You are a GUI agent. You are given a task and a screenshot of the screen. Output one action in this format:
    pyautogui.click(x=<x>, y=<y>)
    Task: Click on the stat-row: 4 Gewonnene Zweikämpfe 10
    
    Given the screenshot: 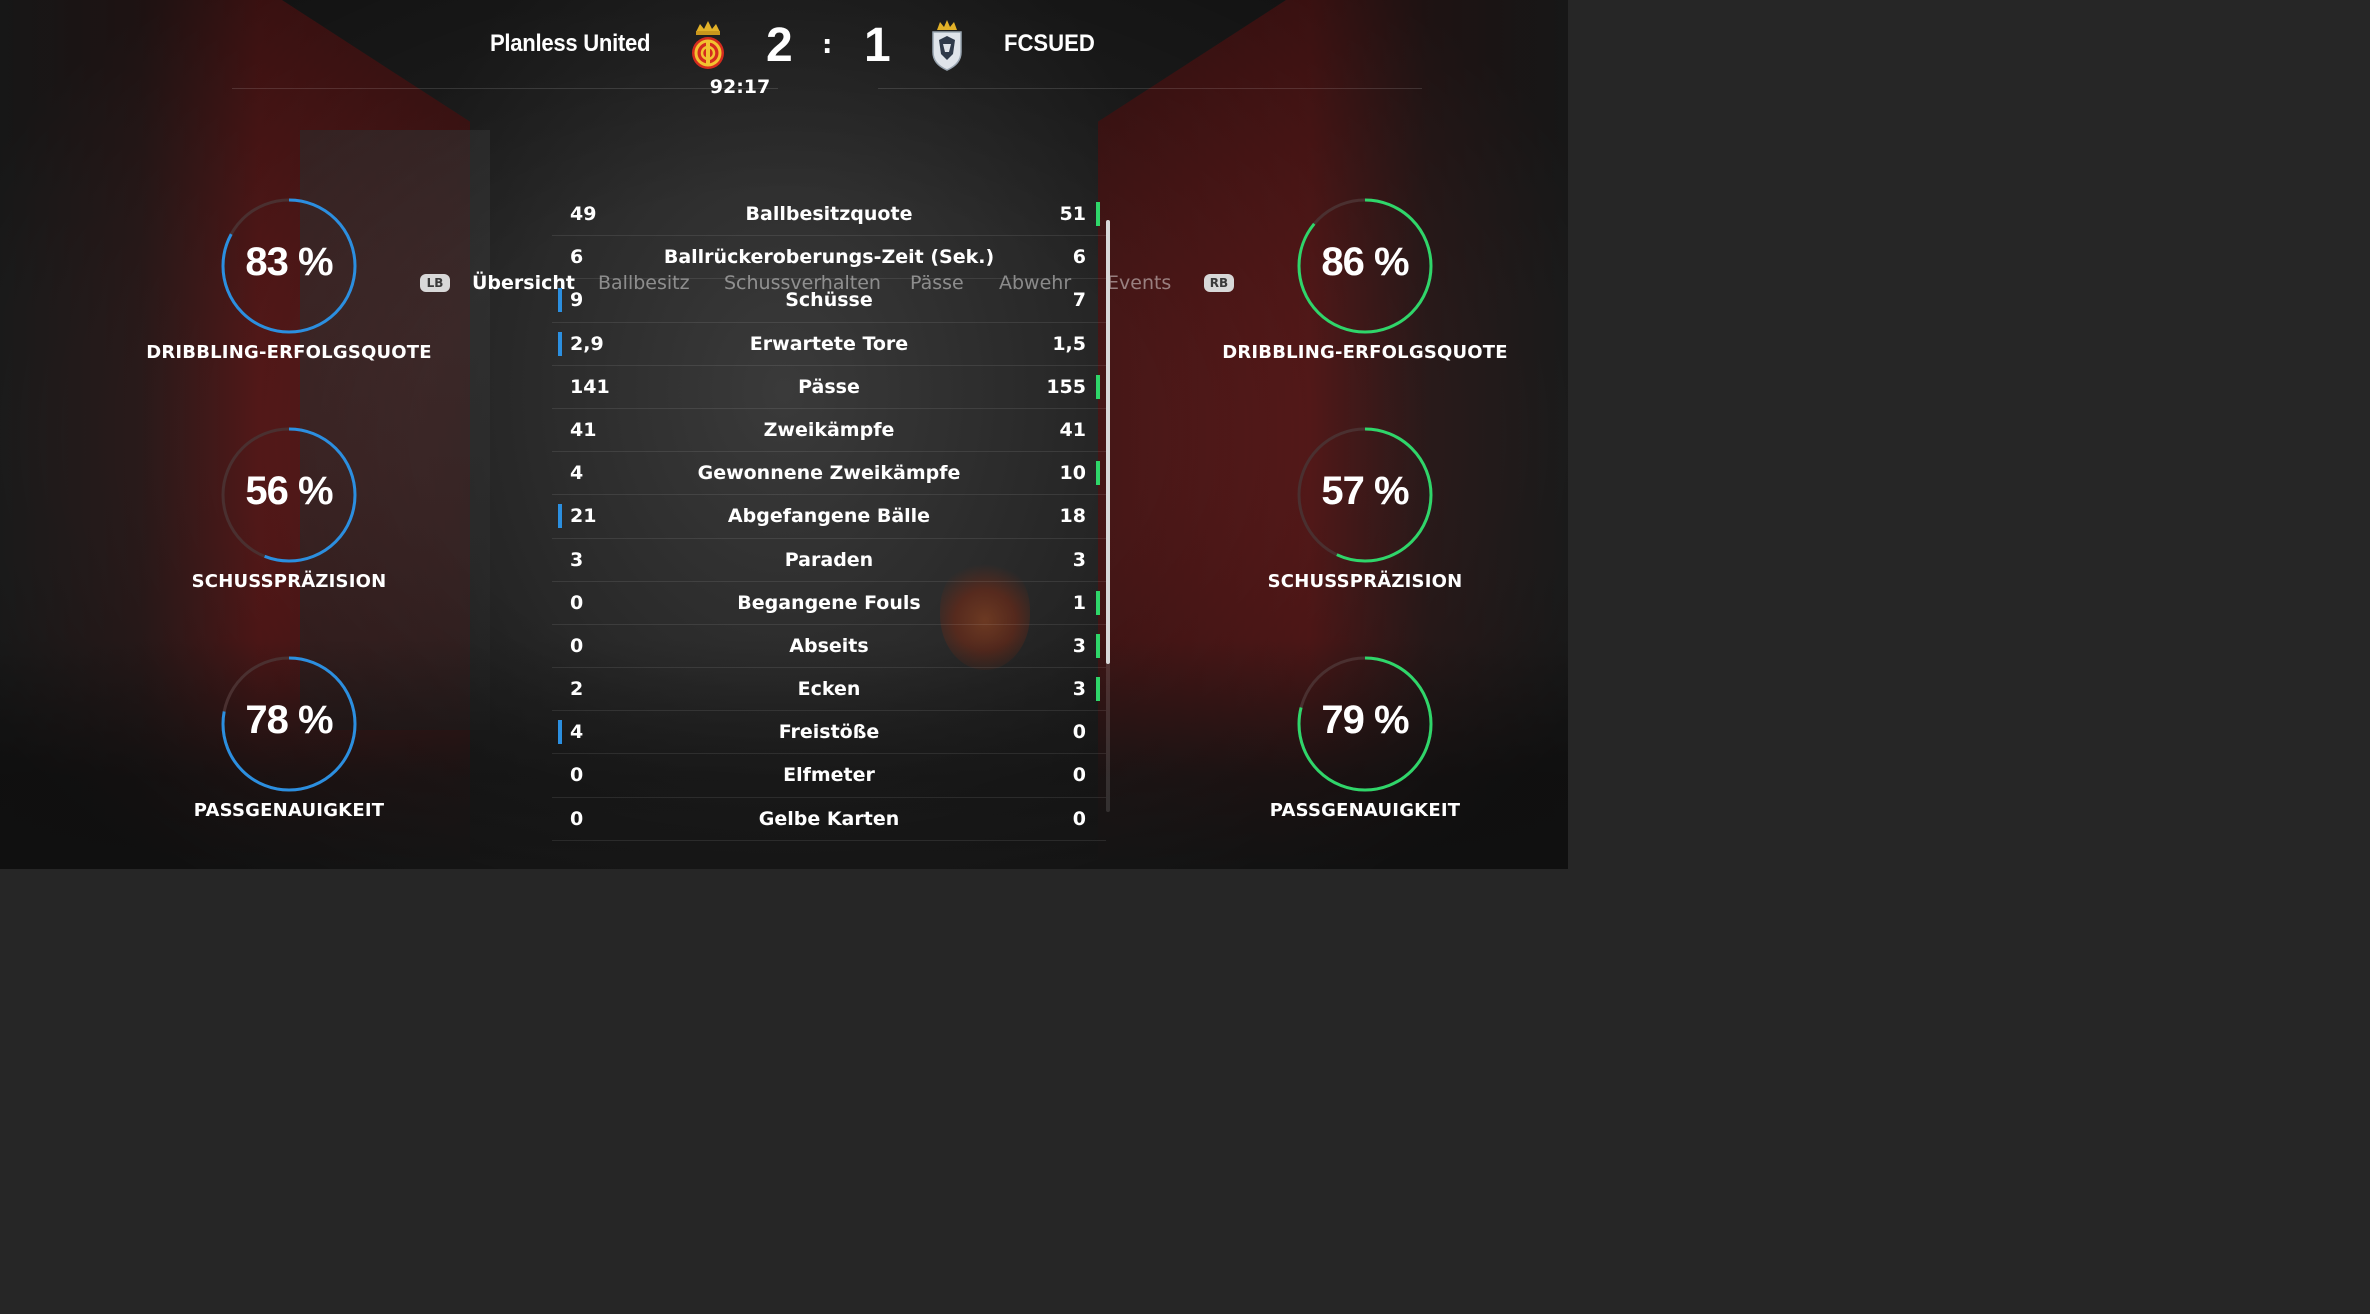 What is the action you would take?
    pyautogui.click(x=829, y=474)
    